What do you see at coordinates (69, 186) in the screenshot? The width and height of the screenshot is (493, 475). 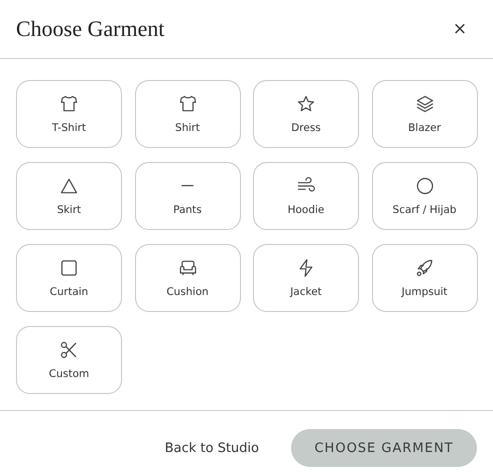 I see `triangle-icon` at bounding box center [69, 186].